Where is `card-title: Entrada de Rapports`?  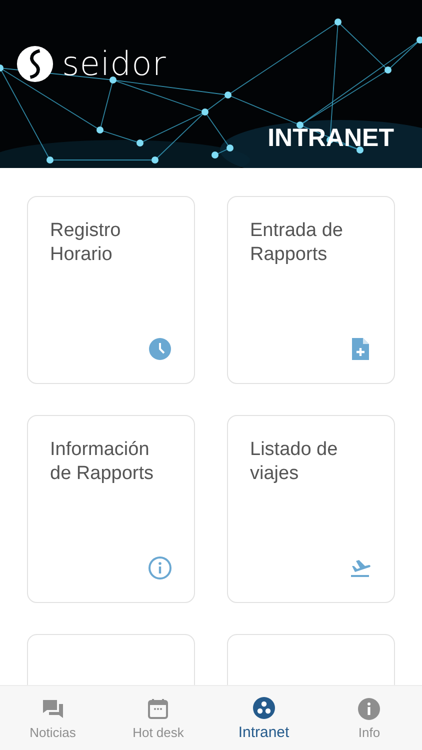 card-title: Entrada de Rapports is located at coordinates (297, 243).